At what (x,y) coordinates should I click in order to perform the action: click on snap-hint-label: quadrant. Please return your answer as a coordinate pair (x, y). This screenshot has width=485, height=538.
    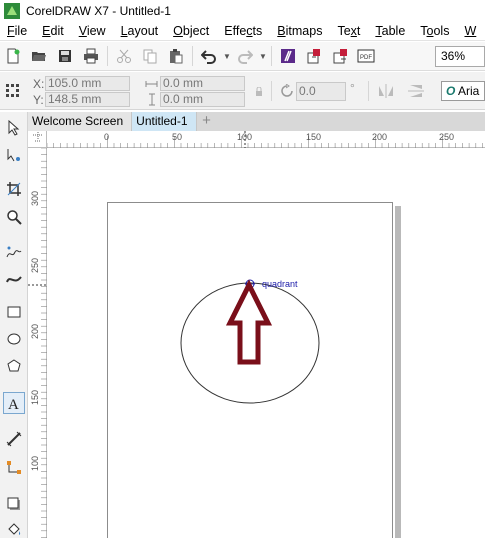
    Looking at the image, I should click on (280, 284).